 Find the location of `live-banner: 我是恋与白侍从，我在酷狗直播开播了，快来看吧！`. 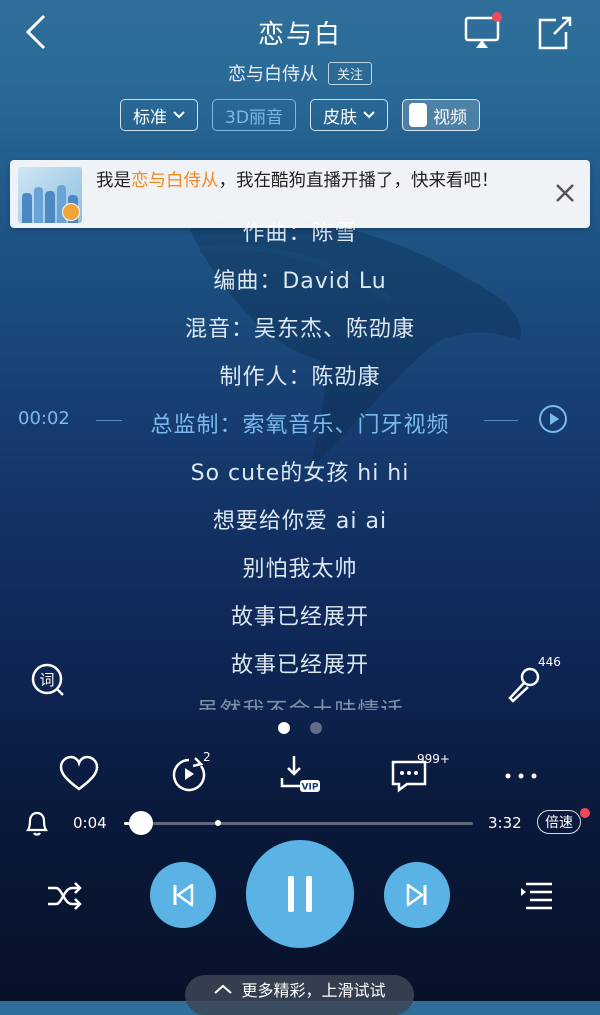

live-banner: 我是恋与白侍从，我在酷狗直播开播了，快来看吧！ is located at coordinates (300, 194).